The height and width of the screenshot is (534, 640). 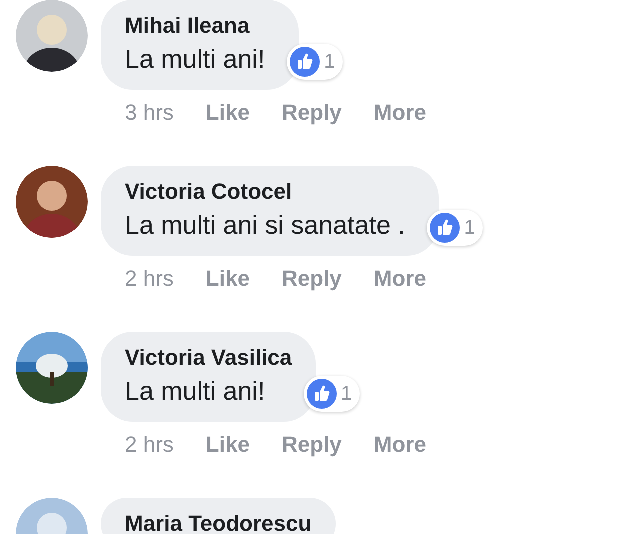 I want to click on author-name: Mihai Ileana, so click(x=200, y=26).